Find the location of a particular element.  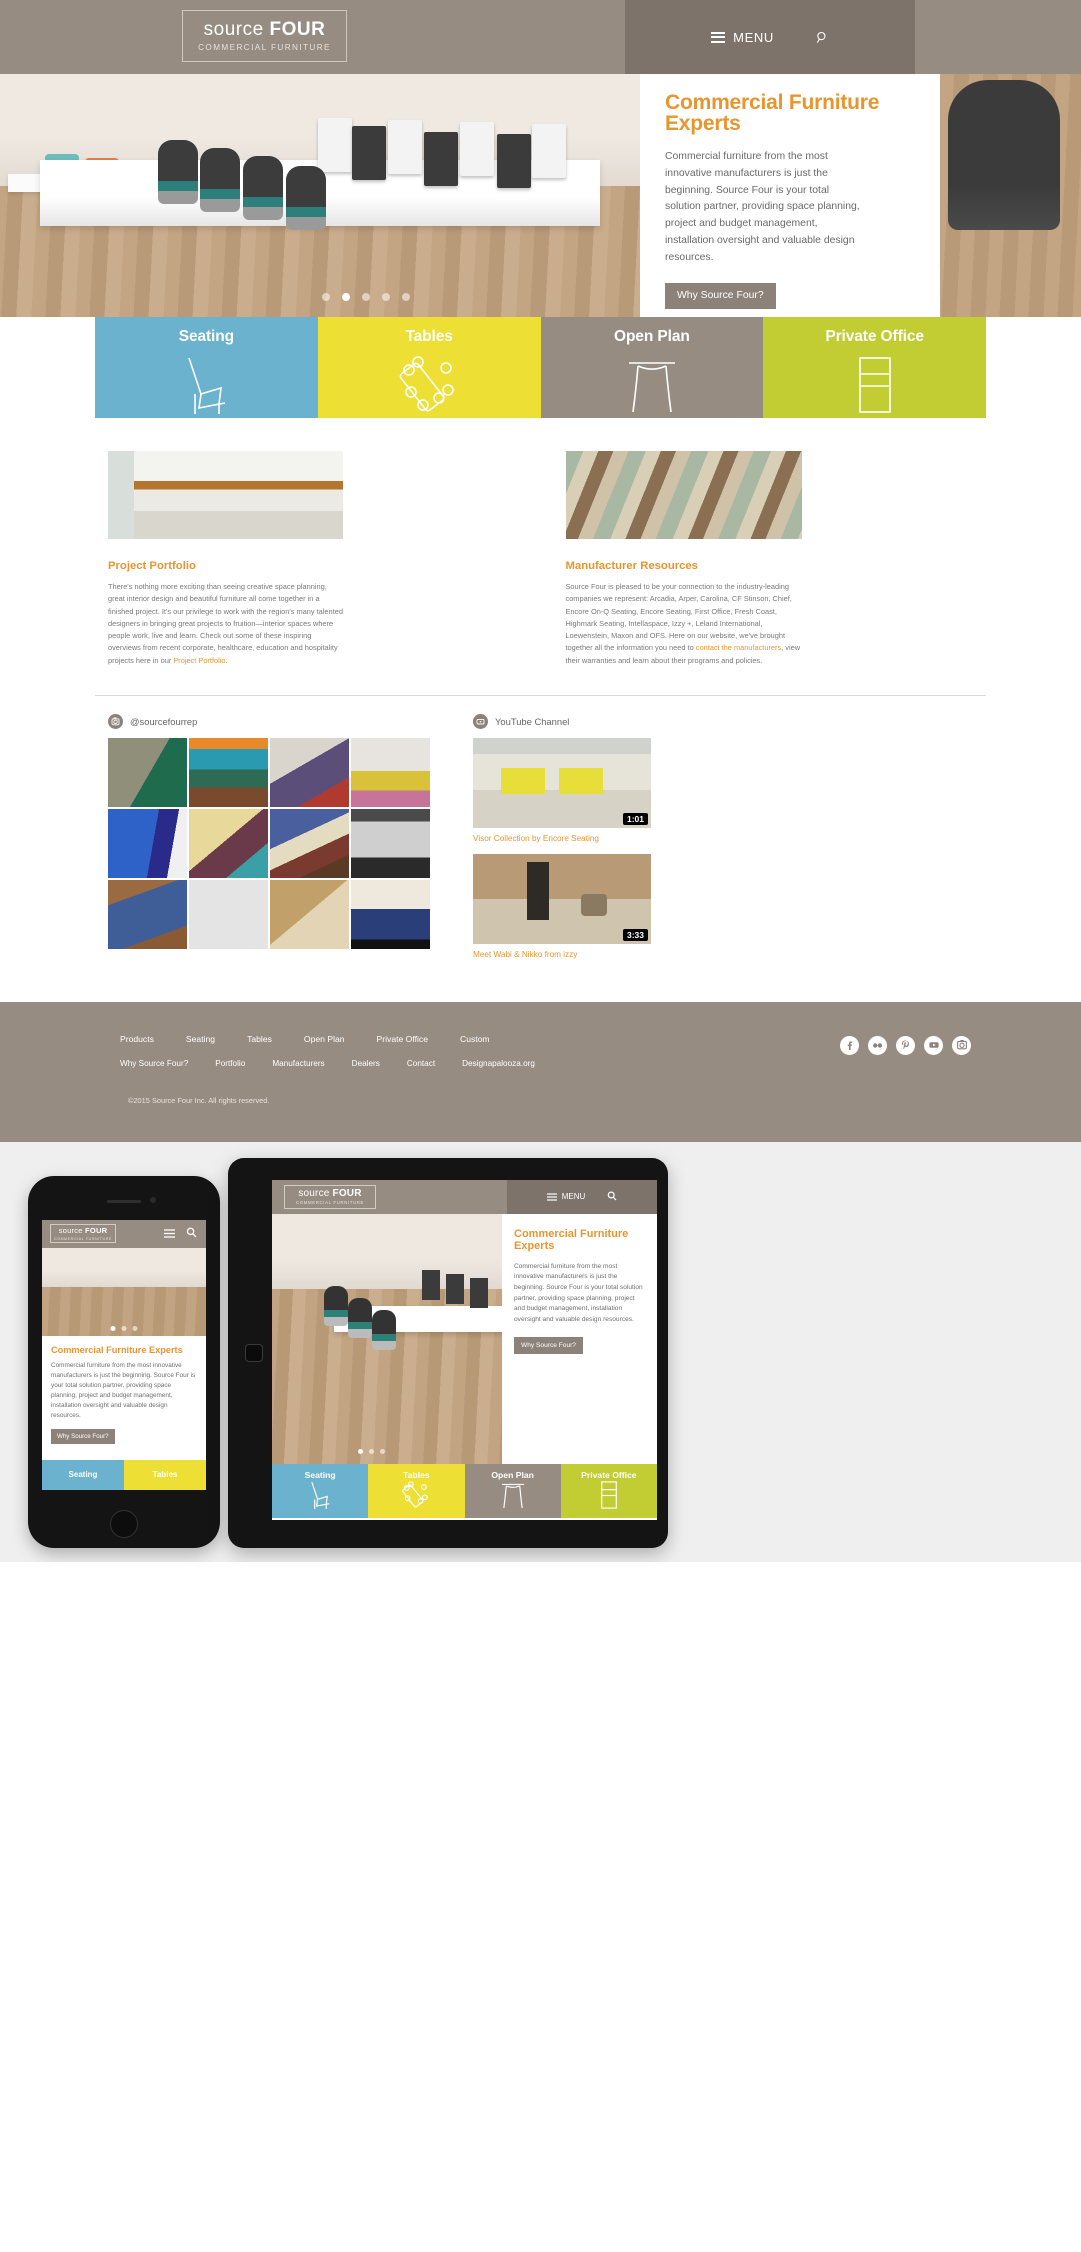

site-header: source FOUR COMMERCIAL FURNITURE MENU is located at coordinates (540, 37).